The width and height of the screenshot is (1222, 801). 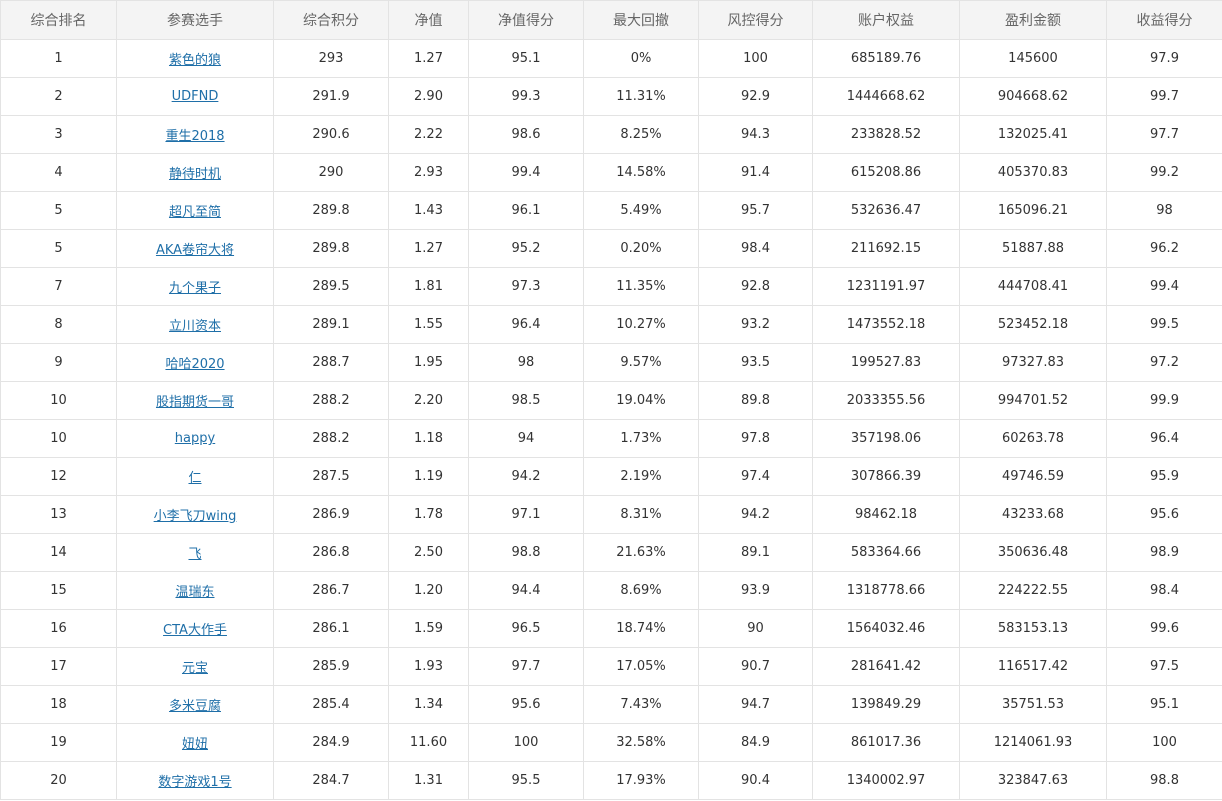 What do you see at coordinates (526, 248) in the screenshot?
I see `net-value-score-cell: 95.2` at bounding box center [526, 248].